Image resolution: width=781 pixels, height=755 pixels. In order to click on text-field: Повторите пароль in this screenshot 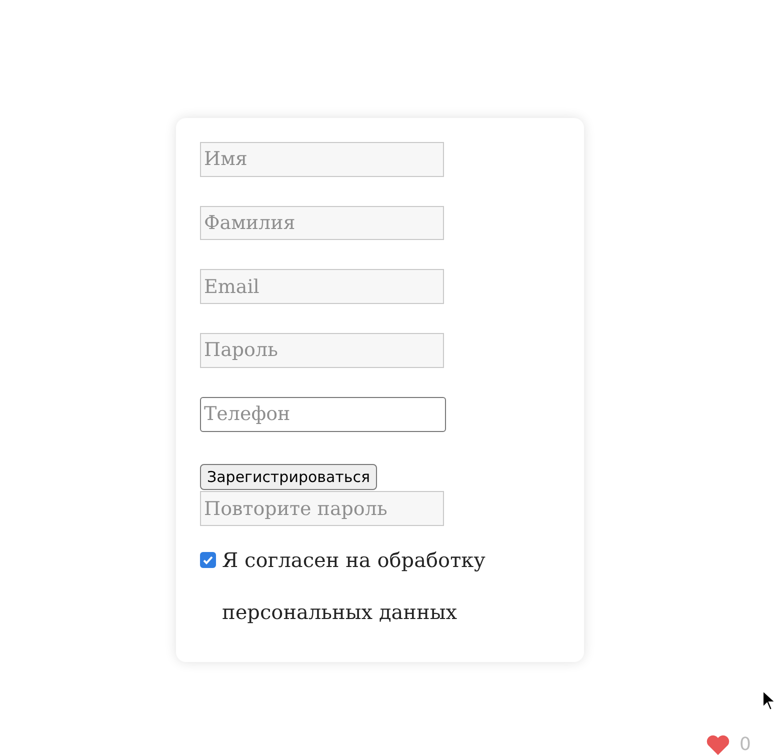, I will do `click(322, 508)`.